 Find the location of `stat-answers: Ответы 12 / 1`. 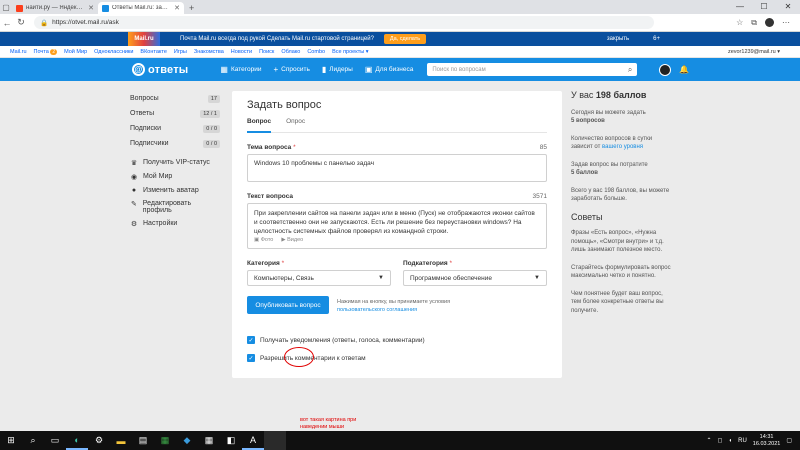

stat-answers: Ответы 12 / 1 is located at coordinates (175, 113).